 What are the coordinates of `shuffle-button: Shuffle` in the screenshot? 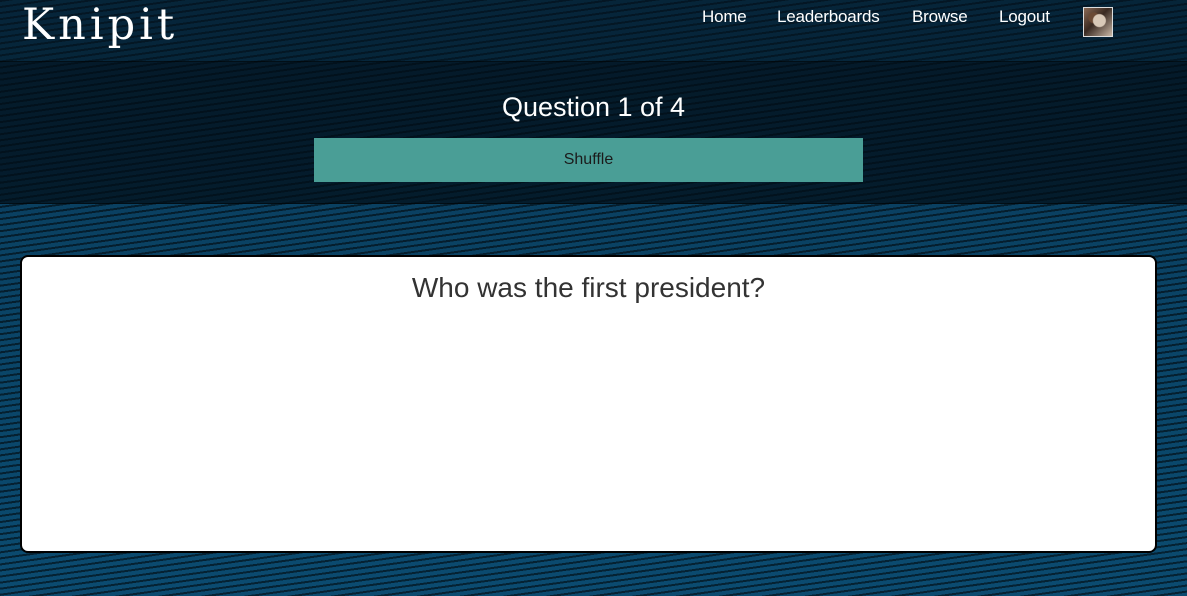 It's located at (588, 160).